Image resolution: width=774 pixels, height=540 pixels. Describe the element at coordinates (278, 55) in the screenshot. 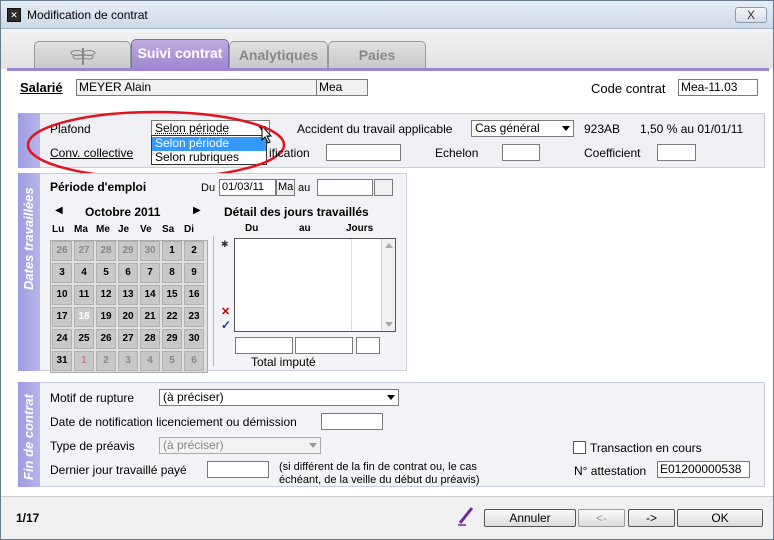

I see `tab-analytiques: Analytiques` at that location.